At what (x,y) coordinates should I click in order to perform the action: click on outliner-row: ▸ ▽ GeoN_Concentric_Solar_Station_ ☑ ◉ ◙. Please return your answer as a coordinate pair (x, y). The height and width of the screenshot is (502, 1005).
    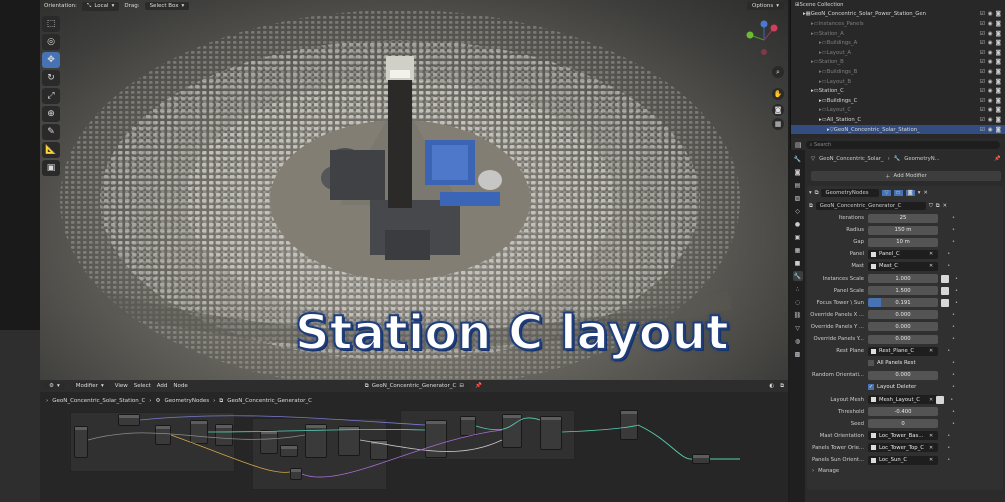
    Looking at the image, I should click on (898, 129).